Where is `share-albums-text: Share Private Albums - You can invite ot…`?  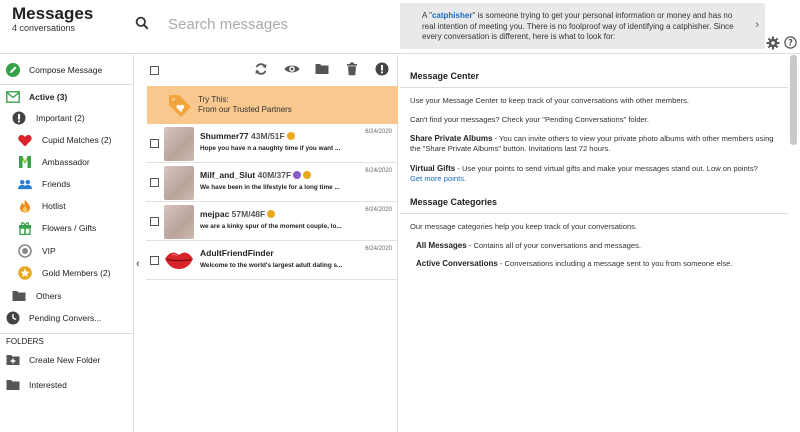
share-albums-text: Share Private Albums - You can invite ot… is located at coordinates (592, 143).